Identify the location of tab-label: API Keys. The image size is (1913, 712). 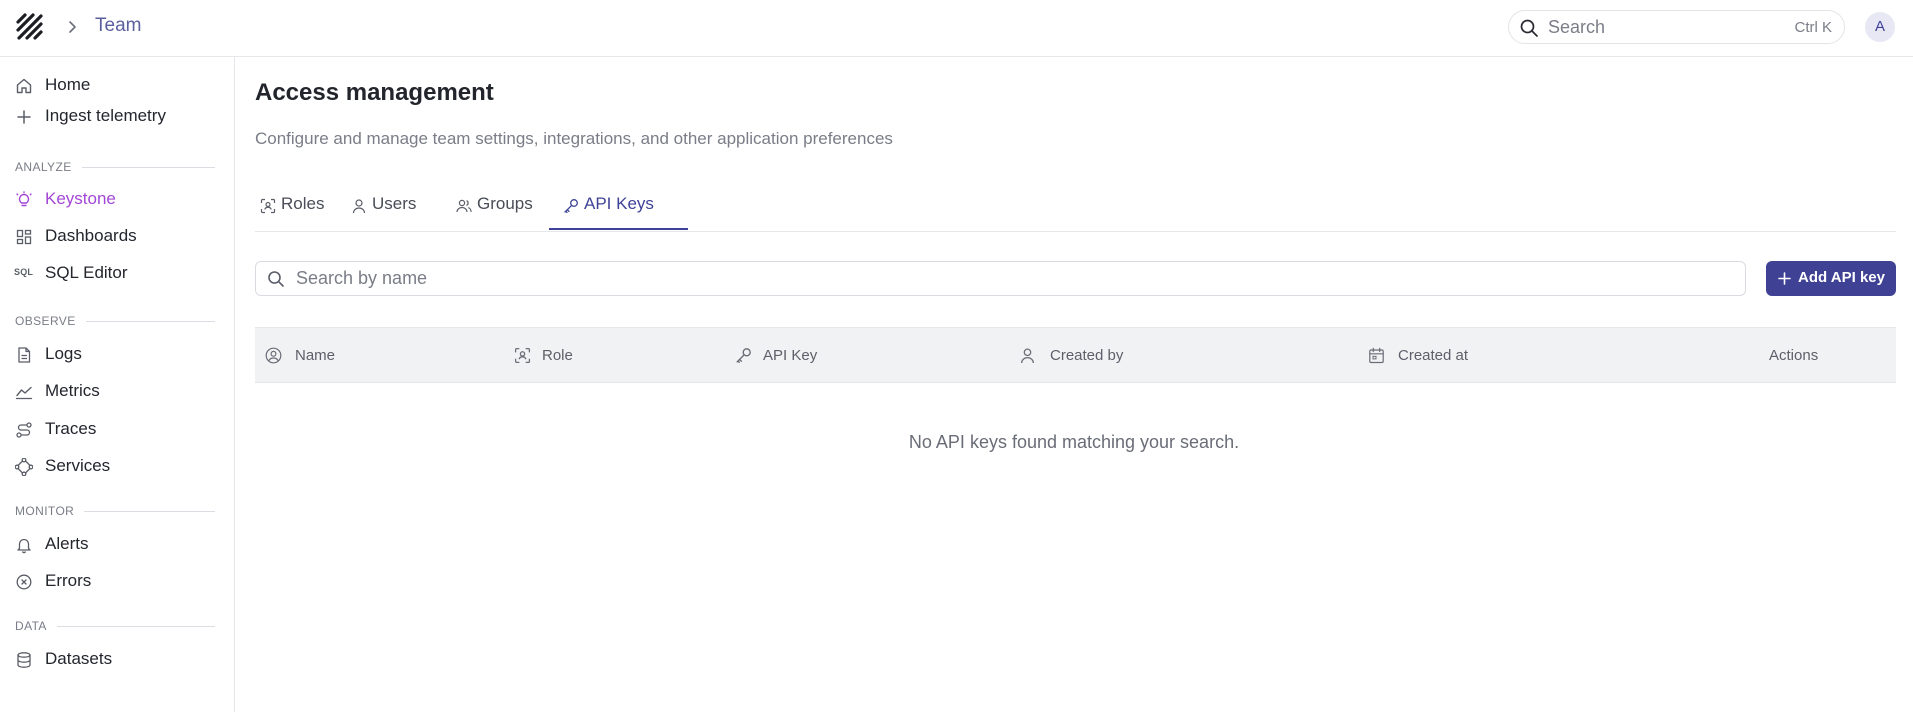
(619, 203).